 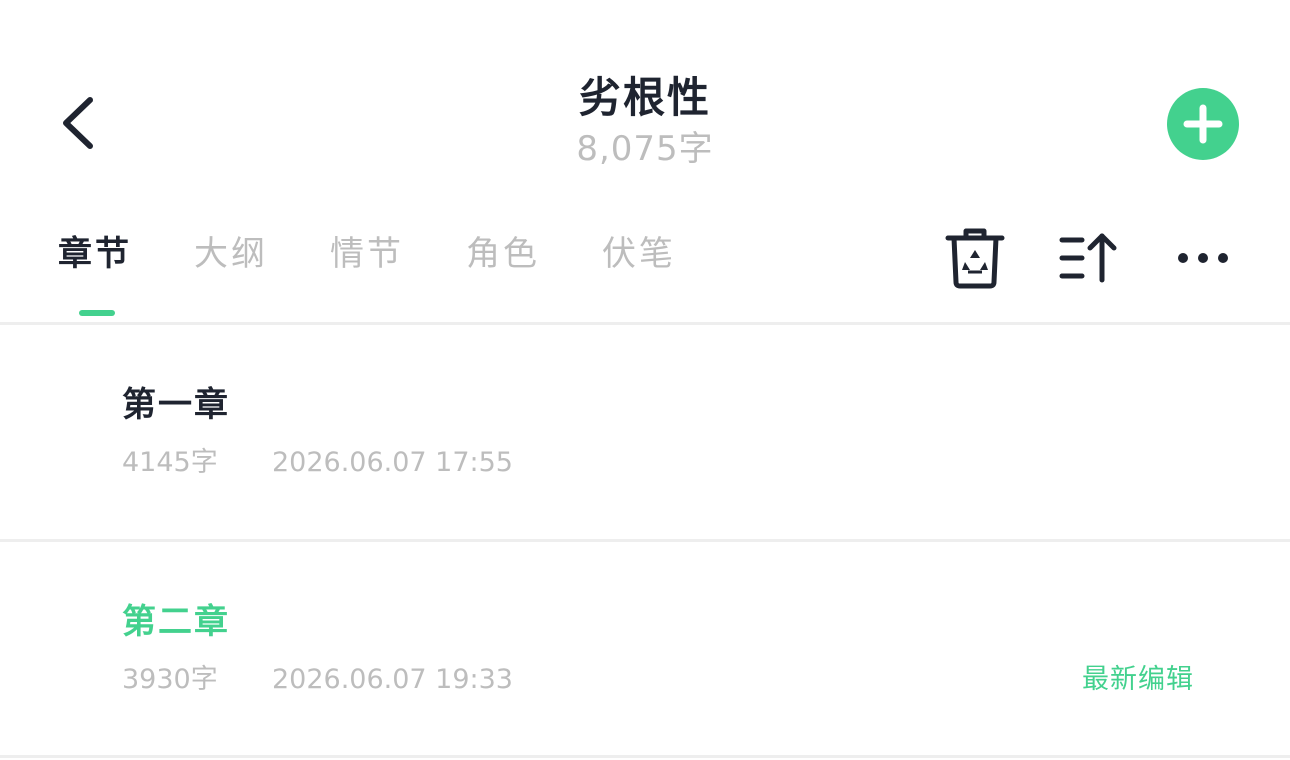 I want to click on more-options-icon, so click(x=1203, y=258).